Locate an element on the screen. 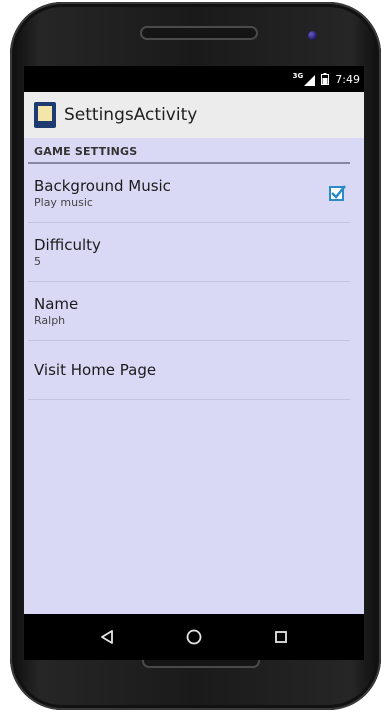  home-circle-icon is located at coordinates (194, 637).